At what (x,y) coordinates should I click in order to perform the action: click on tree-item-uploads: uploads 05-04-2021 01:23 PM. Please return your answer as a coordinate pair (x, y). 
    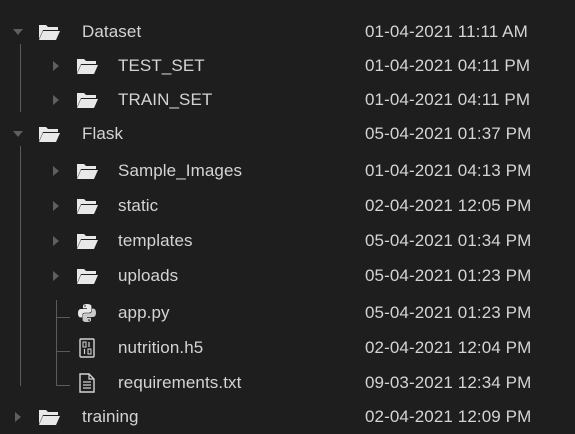
    Looking at the image, I should click on (287, 276).